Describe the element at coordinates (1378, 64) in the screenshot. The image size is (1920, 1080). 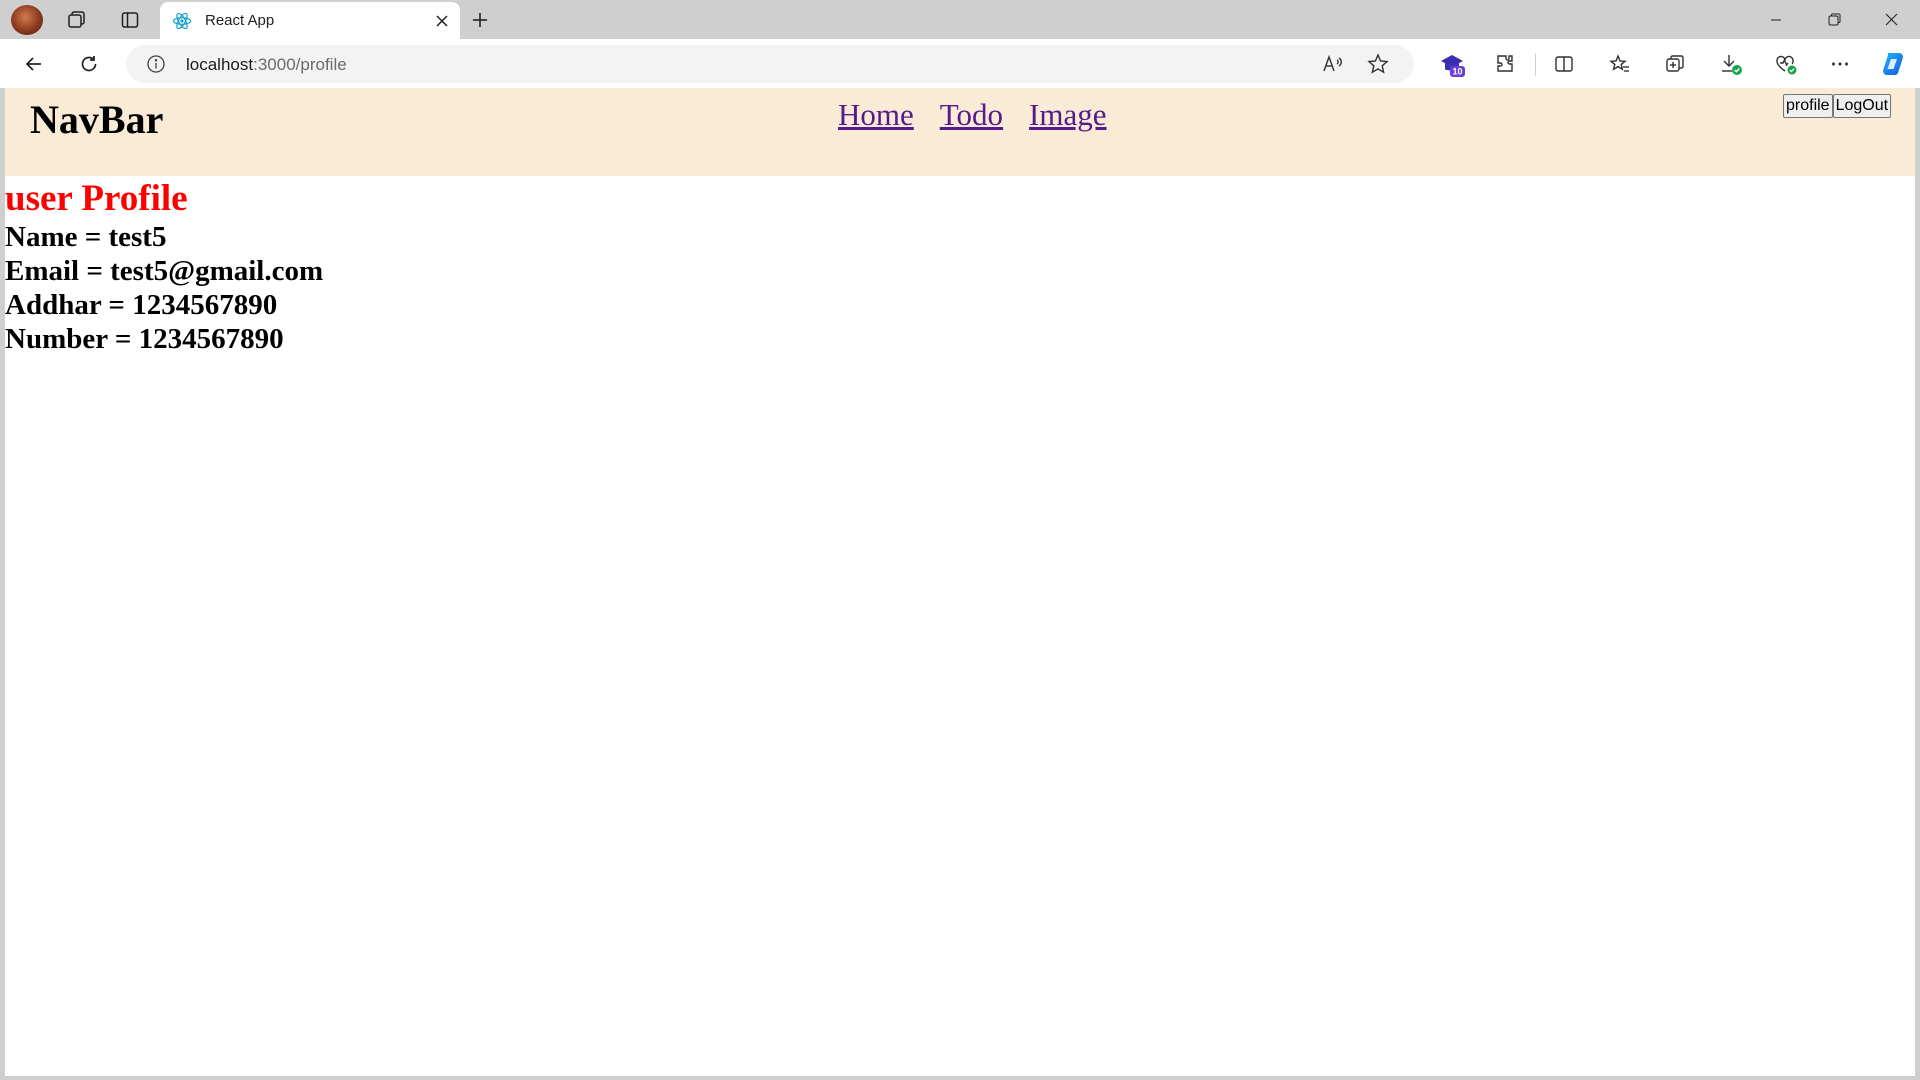
I see `favorite-star-icon` at that location.